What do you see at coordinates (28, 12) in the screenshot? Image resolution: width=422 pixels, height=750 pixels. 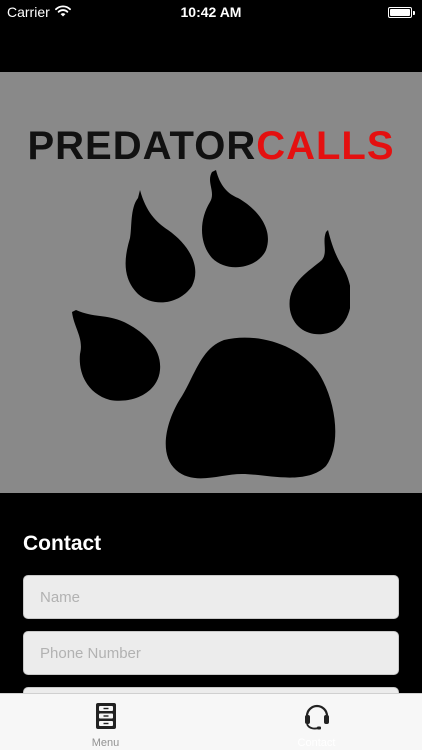 I see `carrier-label: Carrier` at bounding box center [28, 12].